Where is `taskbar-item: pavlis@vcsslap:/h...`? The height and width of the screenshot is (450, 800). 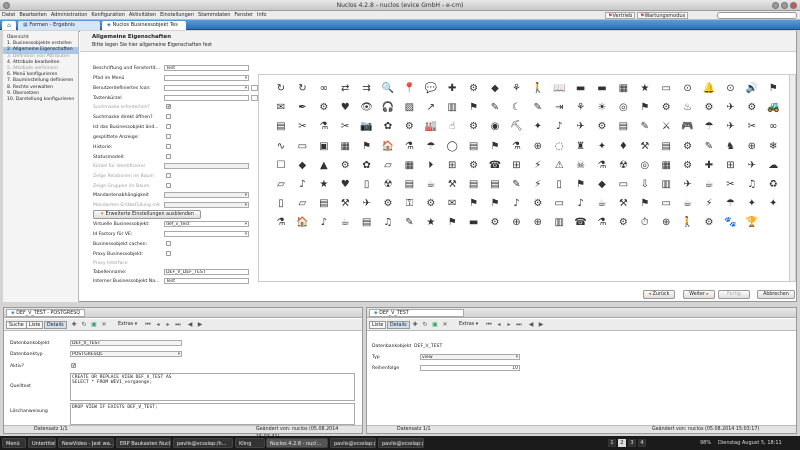
taskbar-item: pavlis@vcsslap:/h... is located at coordinates (401, 443).